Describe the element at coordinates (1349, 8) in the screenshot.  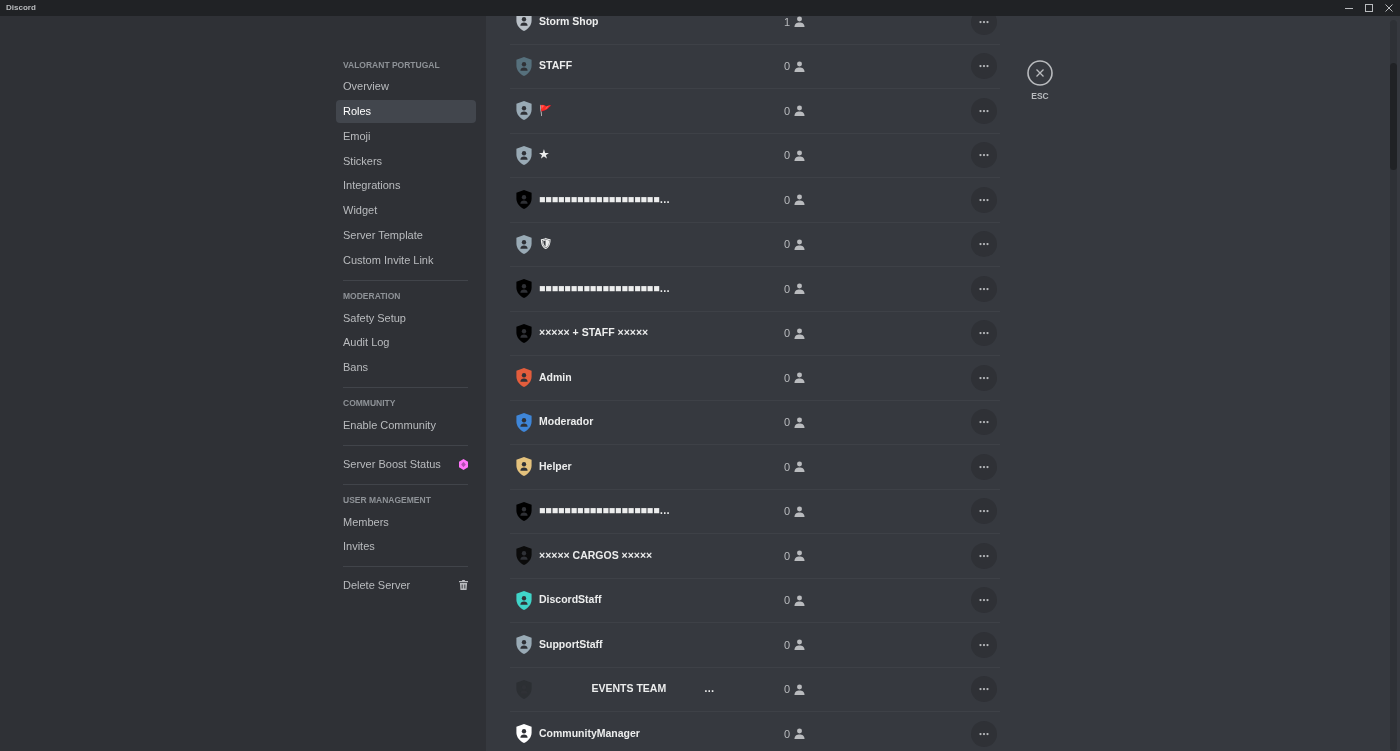
I see `minimize-icon` at that location.